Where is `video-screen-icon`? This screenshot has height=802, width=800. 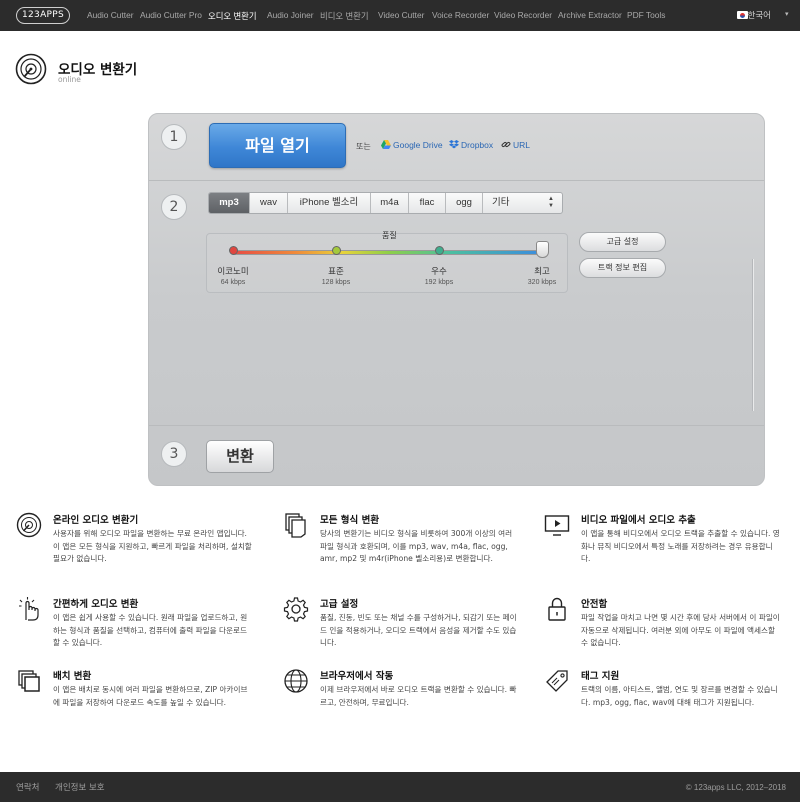
video-screen-icon is located at coordinates (557, 525).